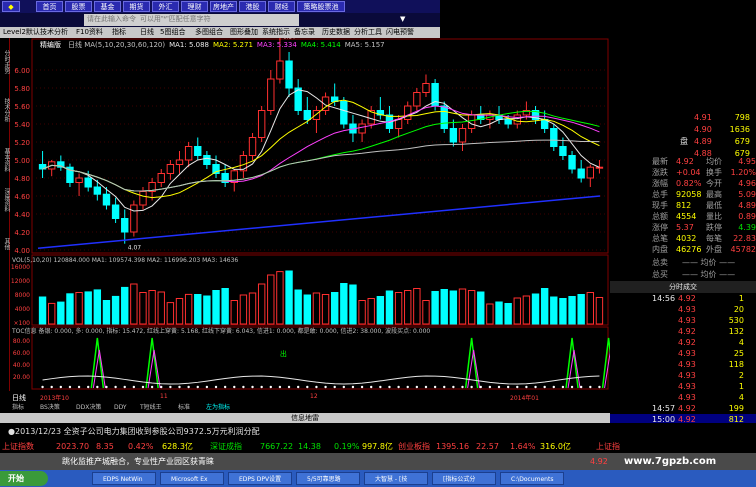  I want to click on index-value: 14.38, so click(309, 446).